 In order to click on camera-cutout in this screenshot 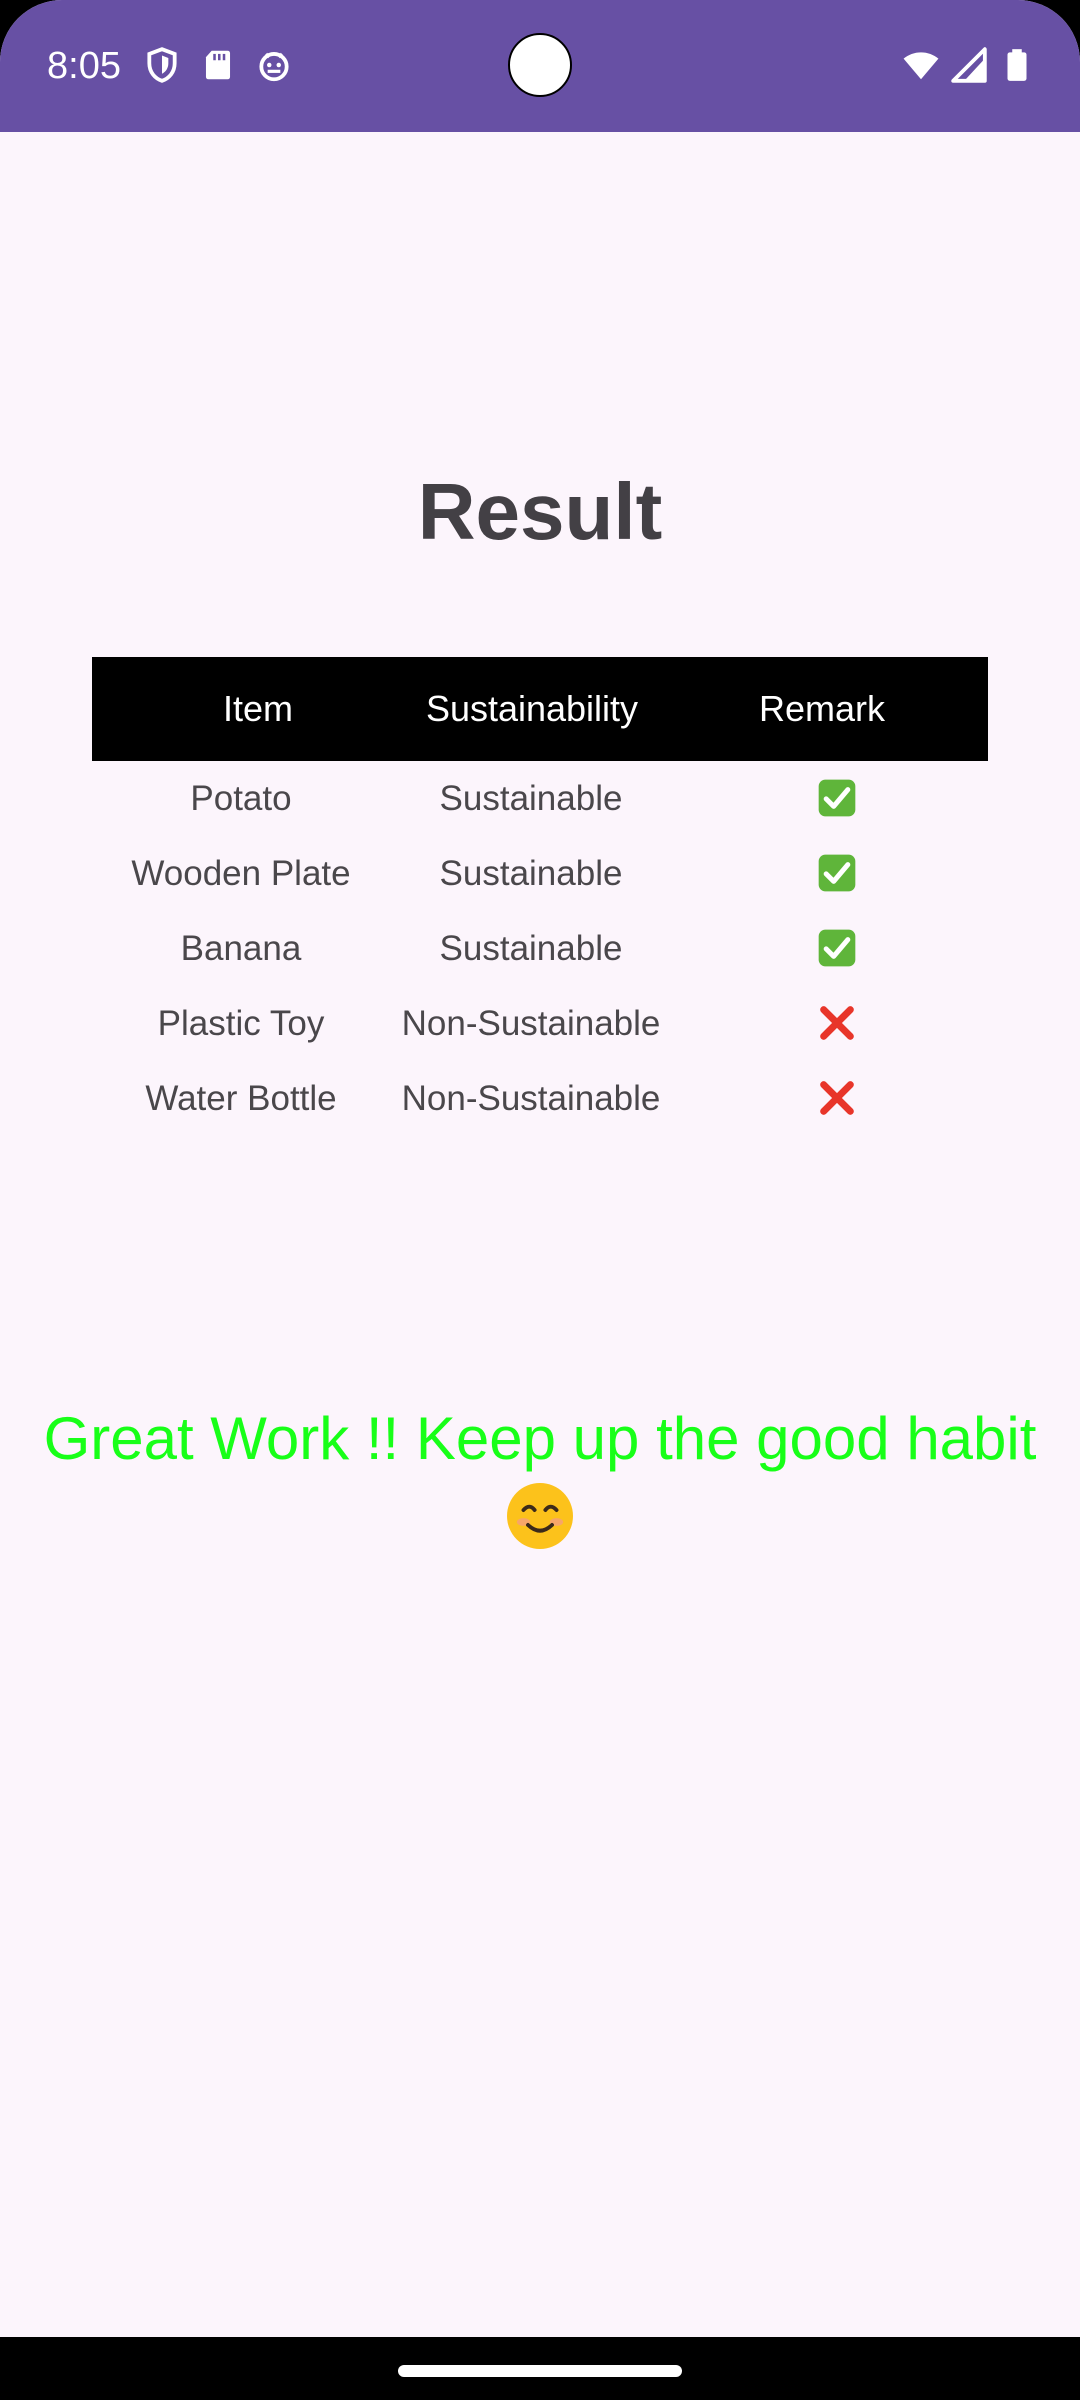, I will do `click(540, 65)`.